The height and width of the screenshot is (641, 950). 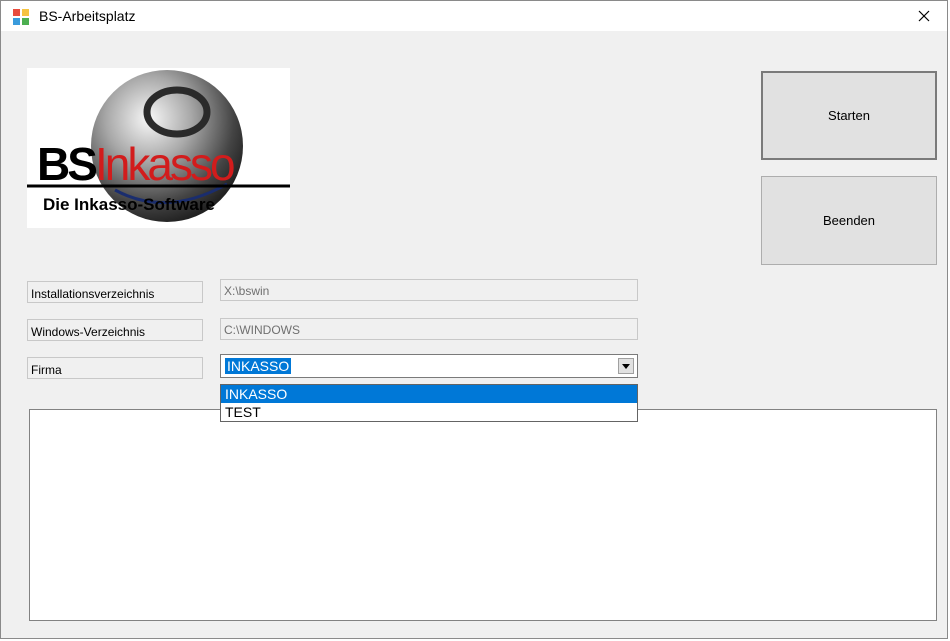 What do you see at coordinates (21, 17) in the screenshot?
I see `app-icon` at bounding box center [21, 17].